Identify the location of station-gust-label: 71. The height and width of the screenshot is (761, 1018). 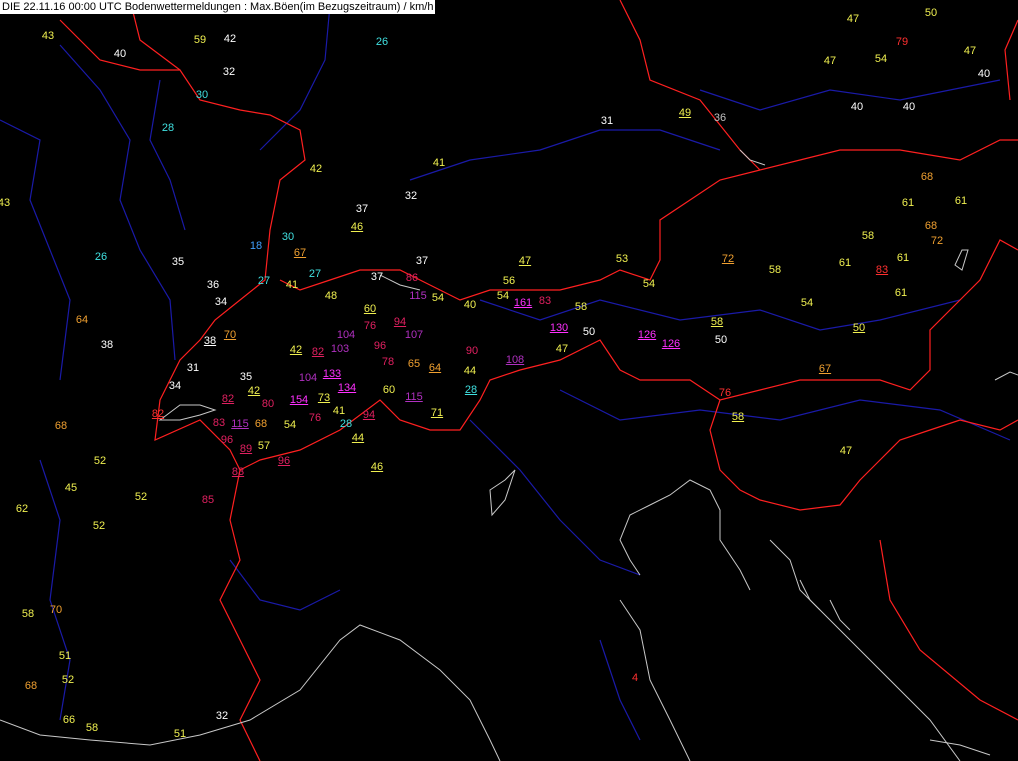
(437, 413).